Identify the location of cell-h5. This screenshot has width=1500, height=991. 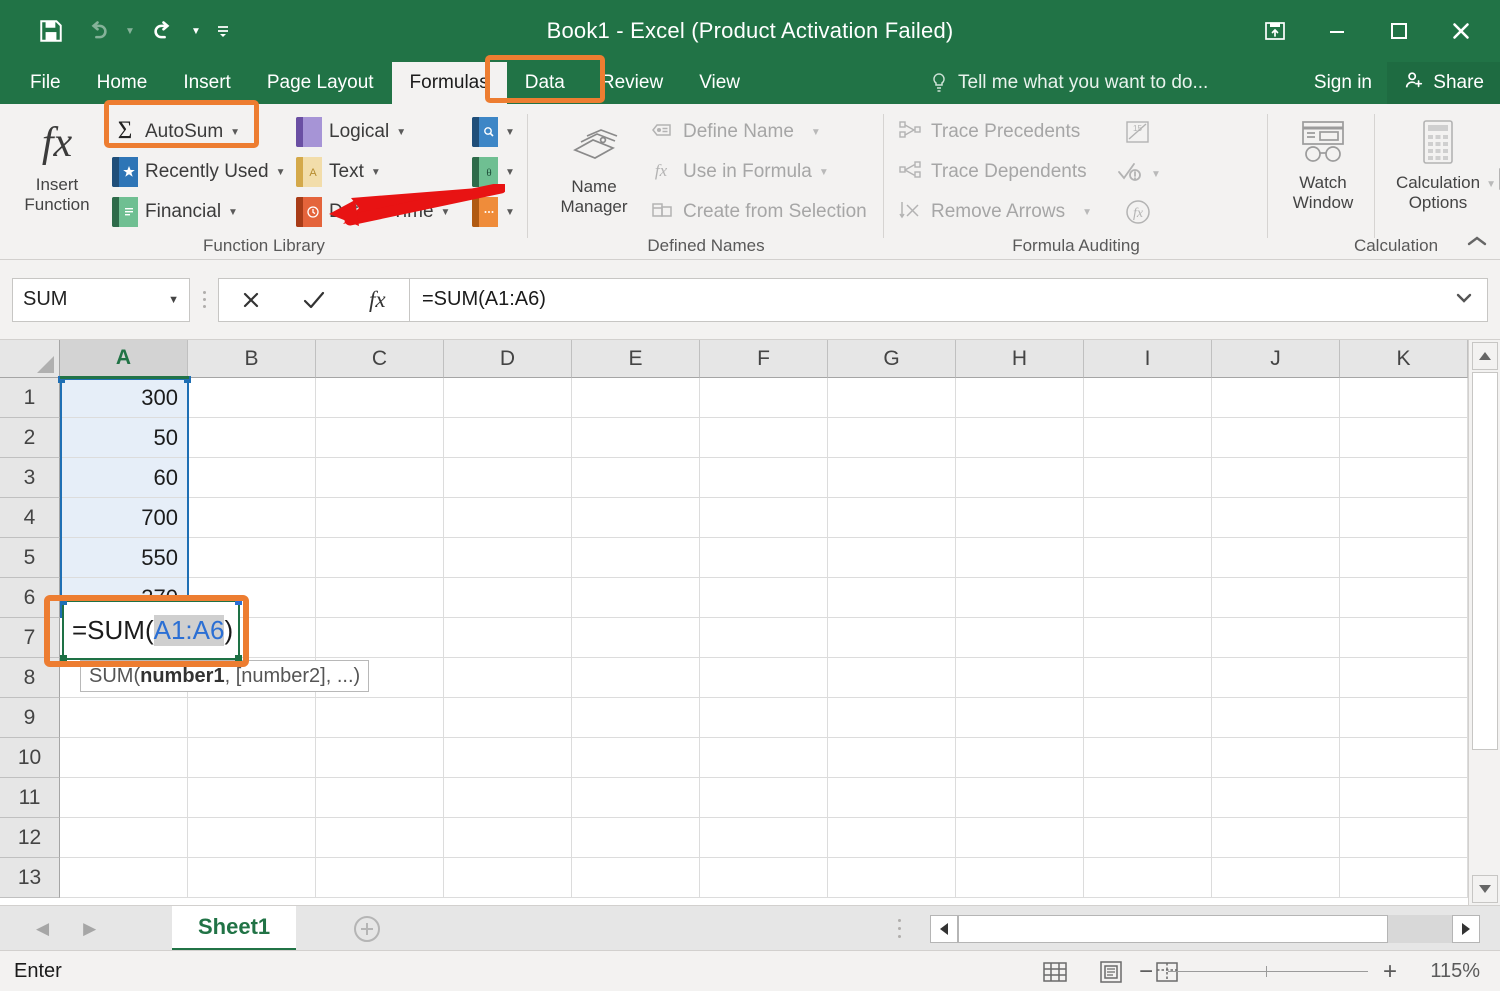
(1020, 558).